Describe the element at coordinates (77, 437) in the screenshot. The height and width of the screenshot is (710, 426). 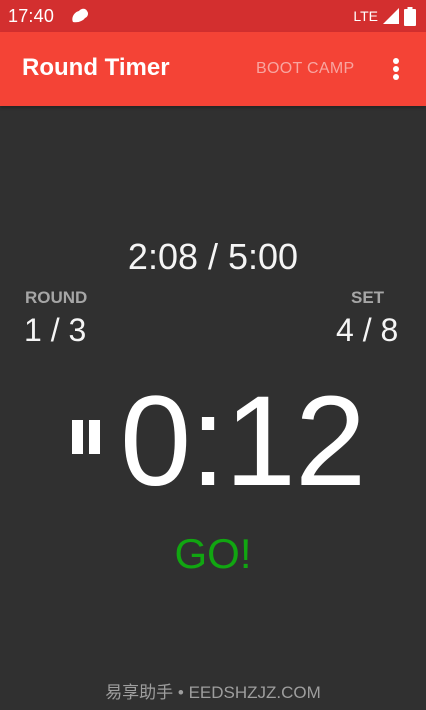
I see `pause-bar-left` at that location.